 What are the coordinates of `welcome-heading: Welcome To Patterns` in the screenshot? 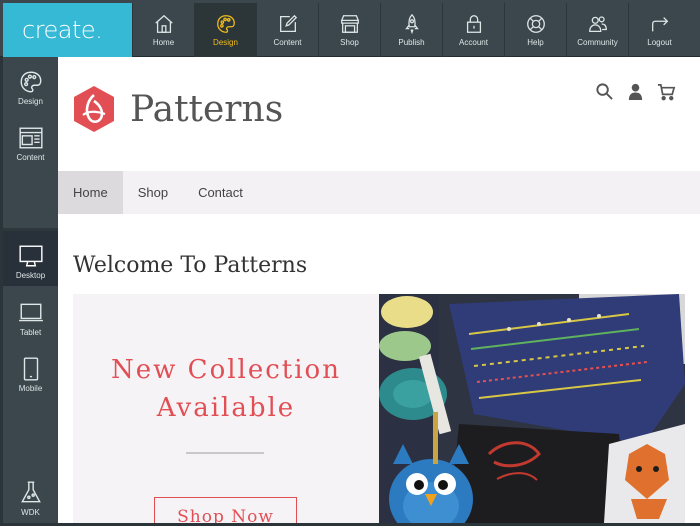 It's located at (190, 265).